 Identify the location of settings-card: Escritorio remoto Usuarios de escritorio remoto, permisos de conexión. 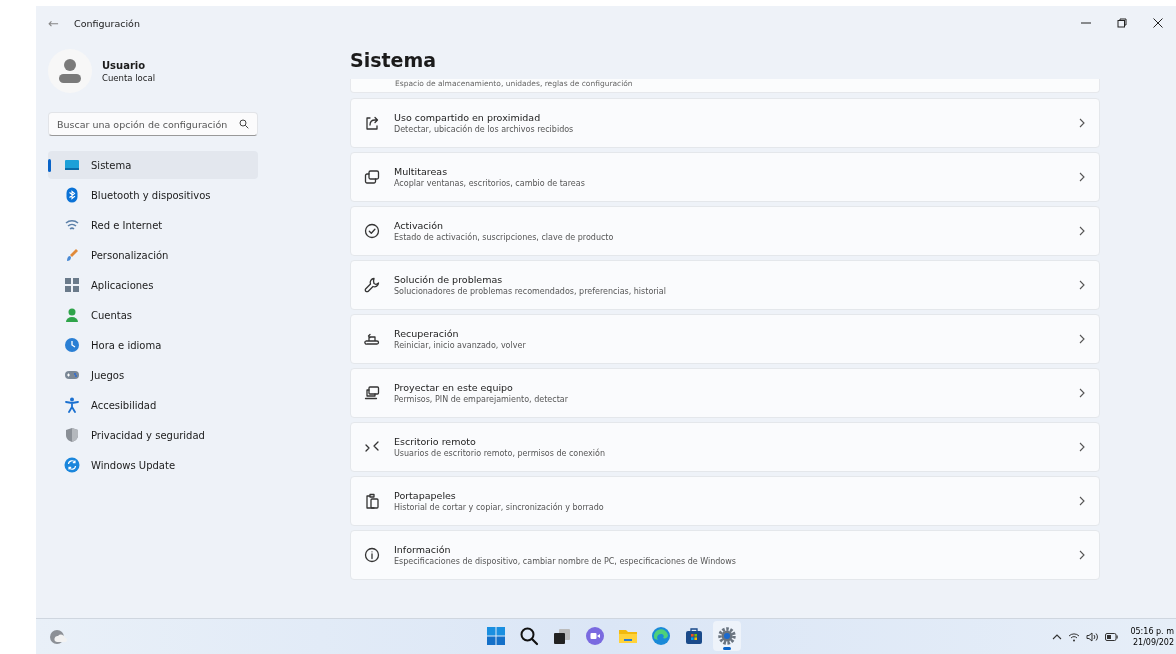
(725, 447).